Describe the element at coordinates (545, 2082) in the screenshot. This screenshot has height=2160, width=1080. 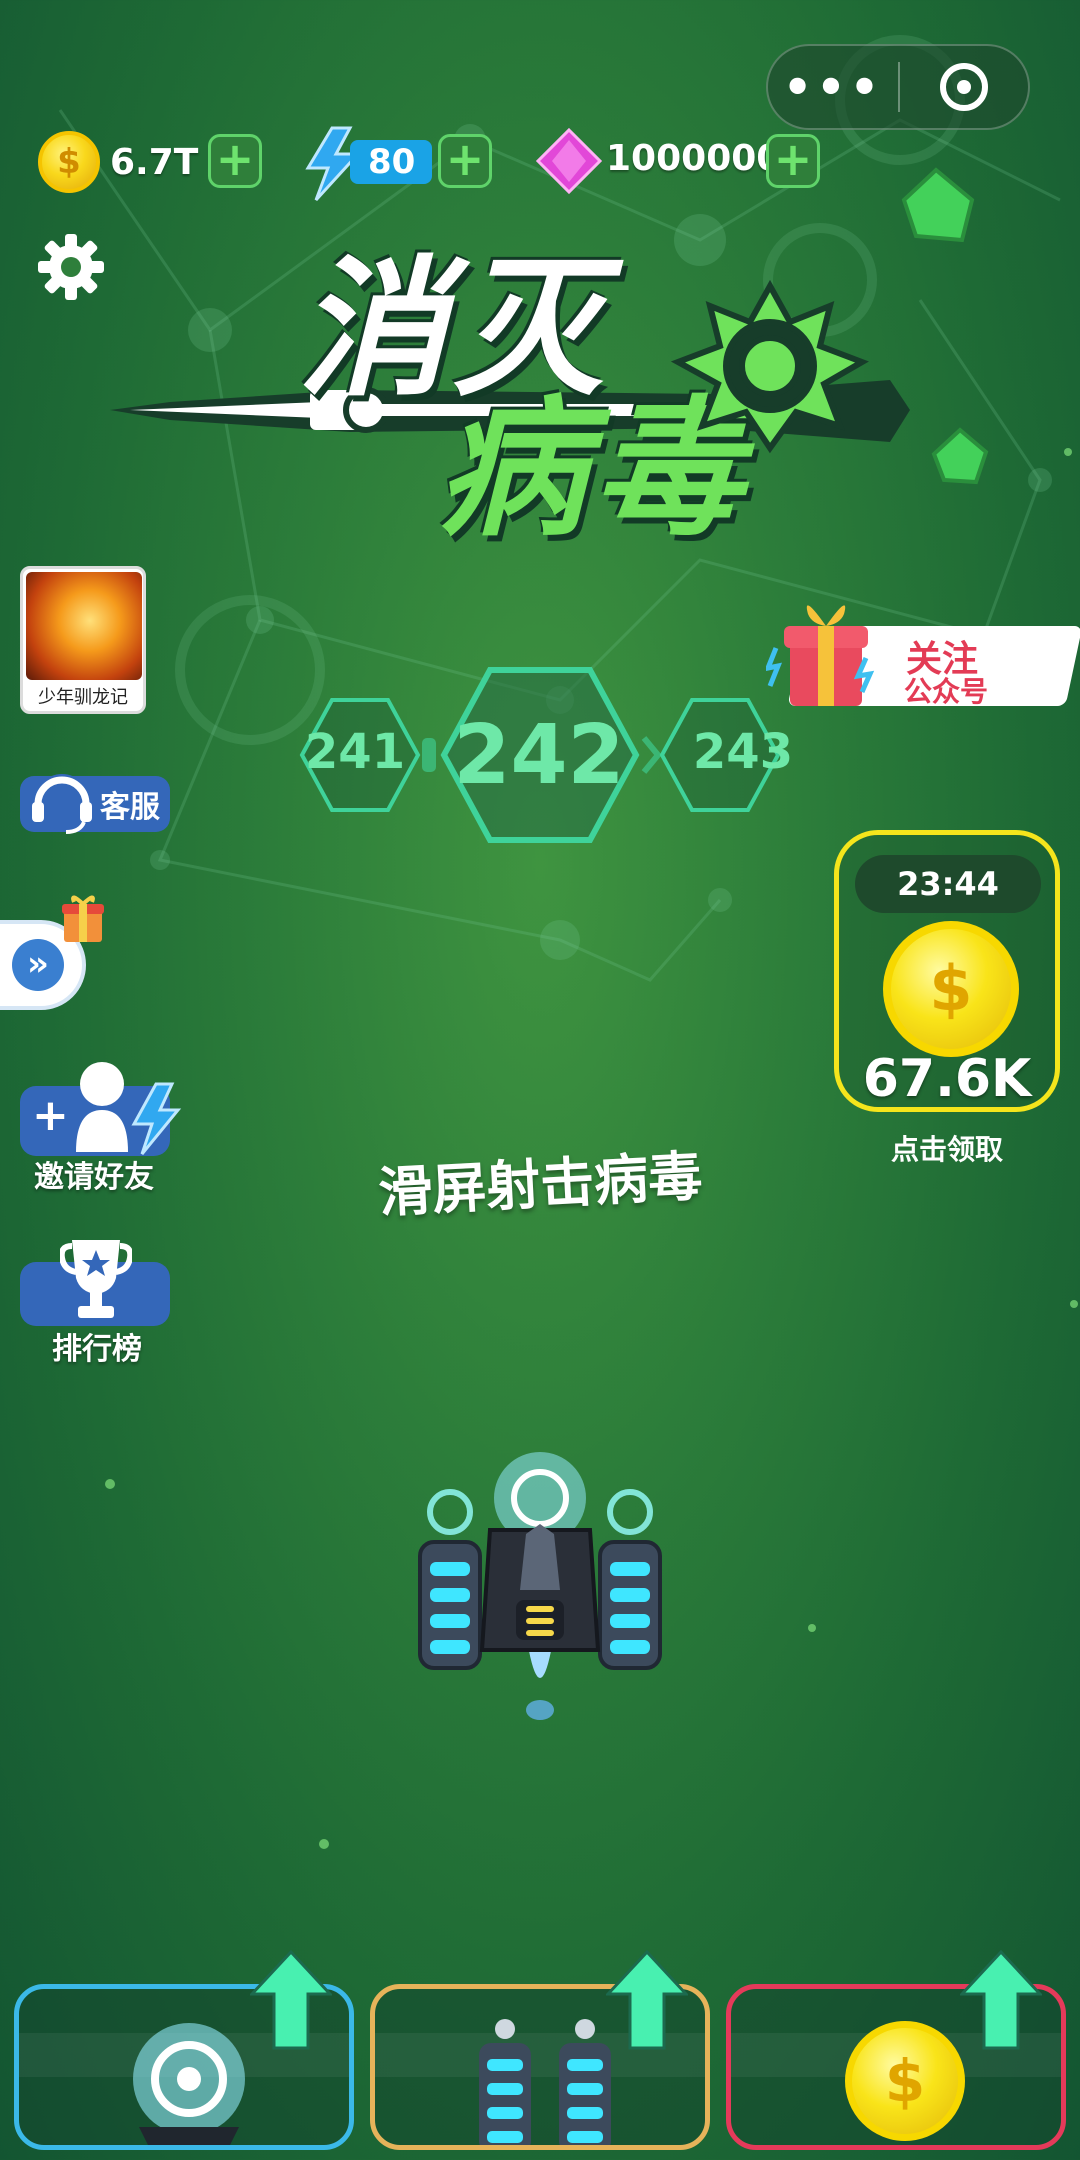
I see `twin-cannon-icon` at that location.